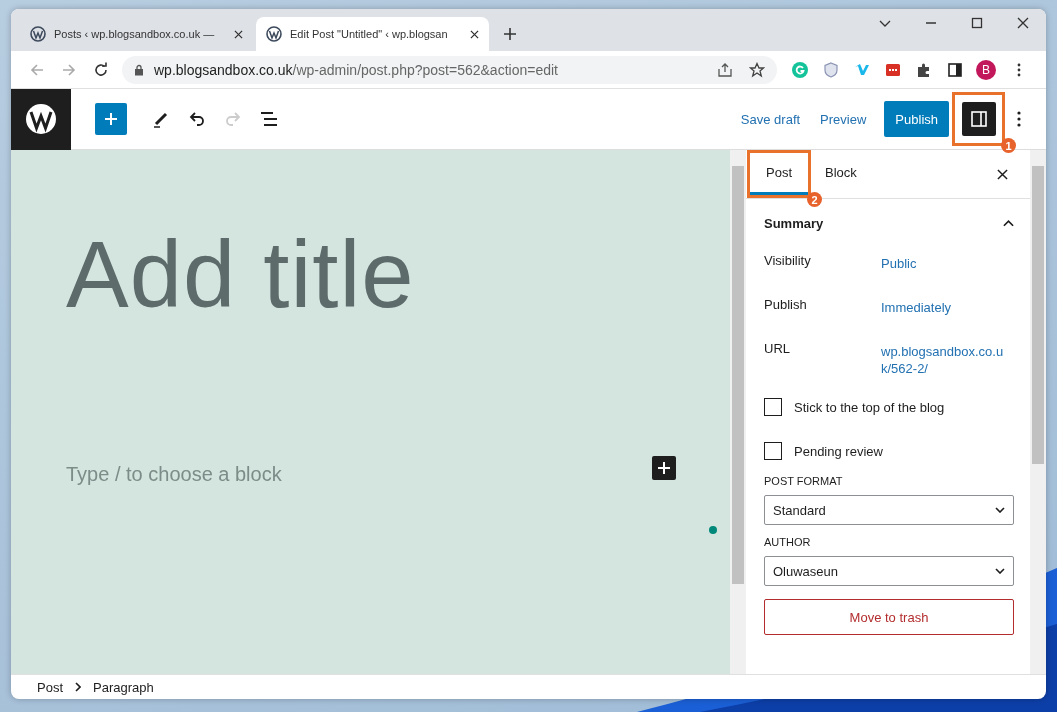 Image resolution: width=1057 pixels, height=712 pixels. I want to click on field-value-link: Immediately, so click(947, 307).